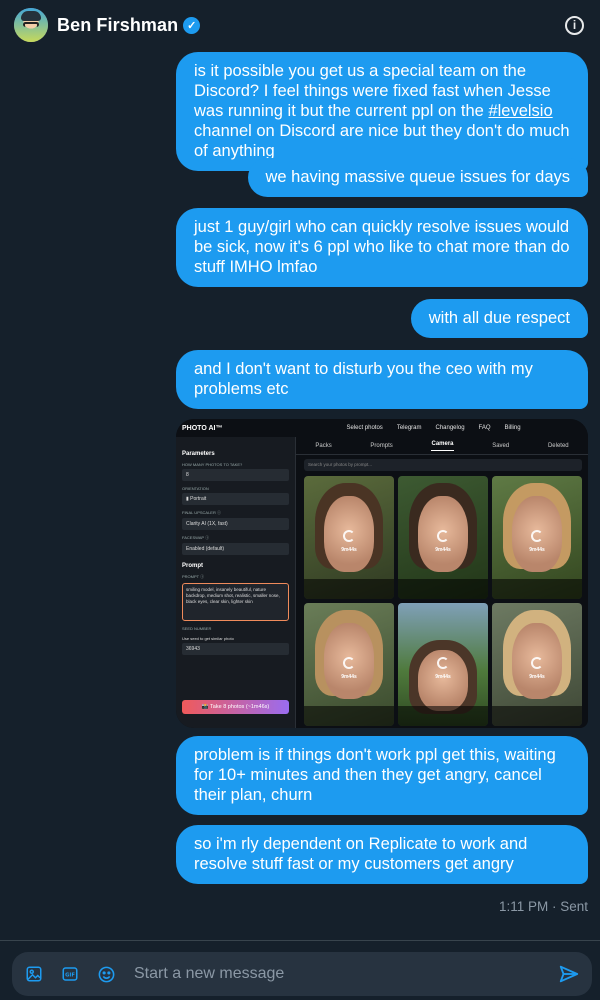  I want to click on verified-badge-icon: ✓, so click(192, 25).